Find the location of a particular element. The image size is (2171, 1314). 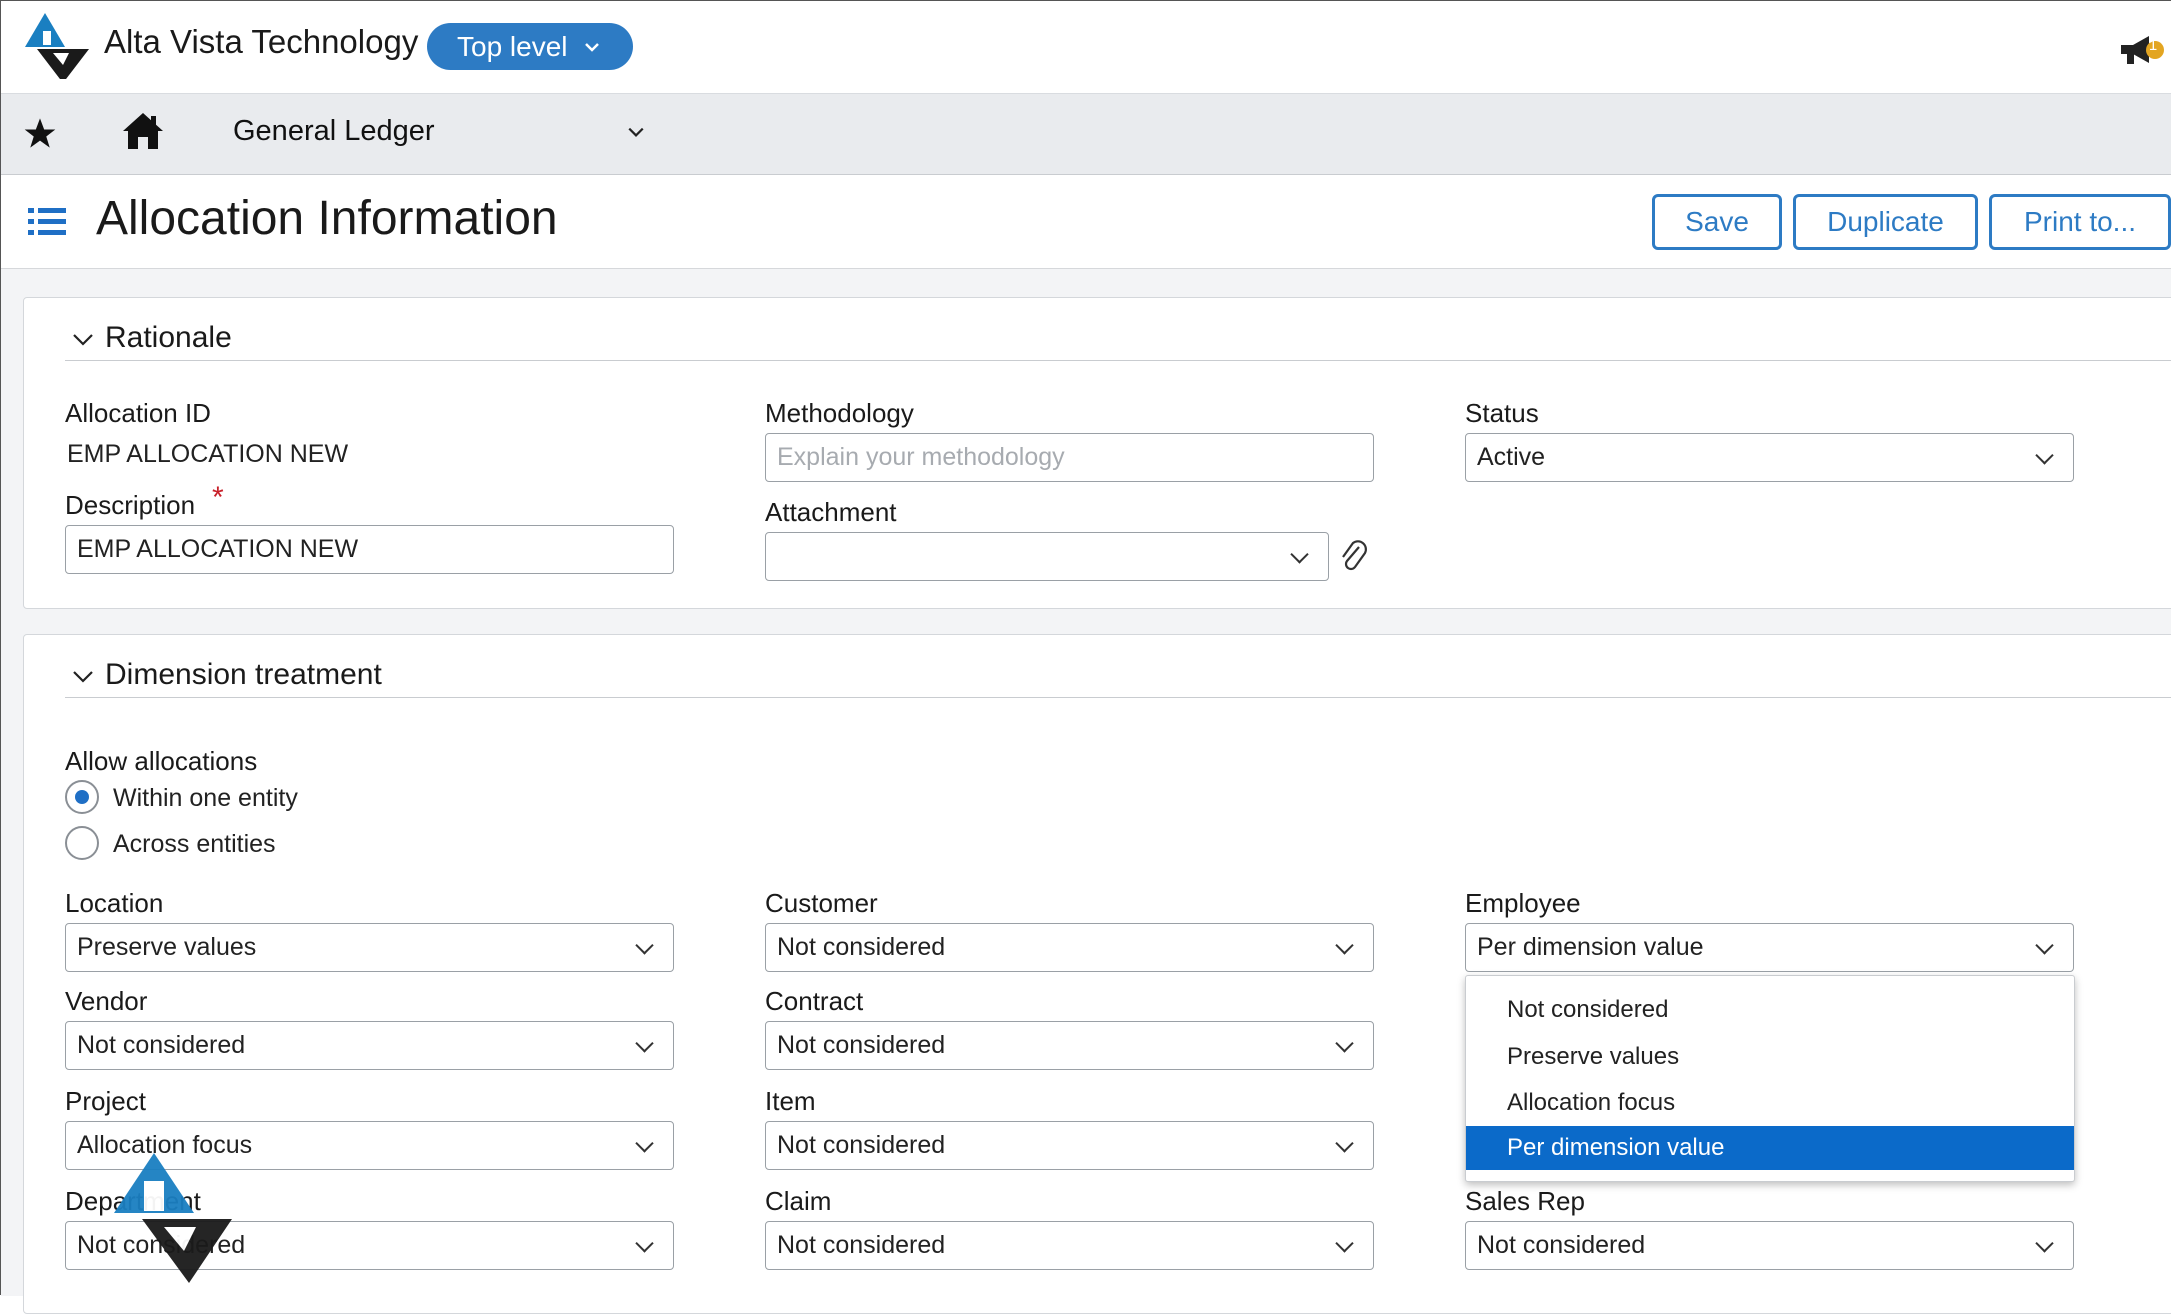

list-menu-icon is located at coordinates (47, 222).